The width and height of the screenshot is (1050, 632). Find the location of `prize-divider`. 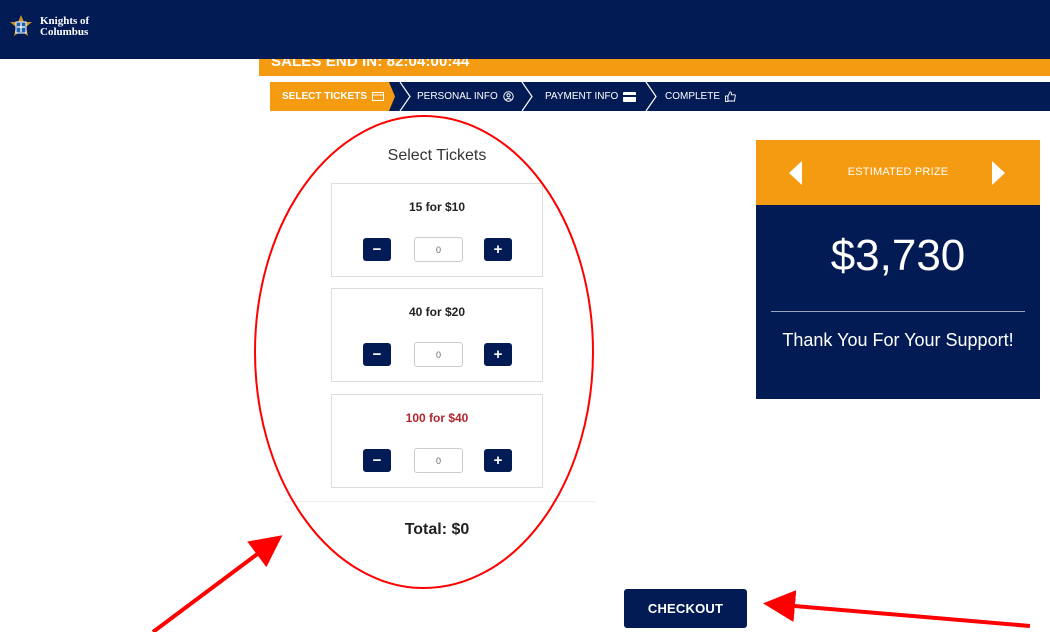

prize-divider is located at coordinates (898, 311).